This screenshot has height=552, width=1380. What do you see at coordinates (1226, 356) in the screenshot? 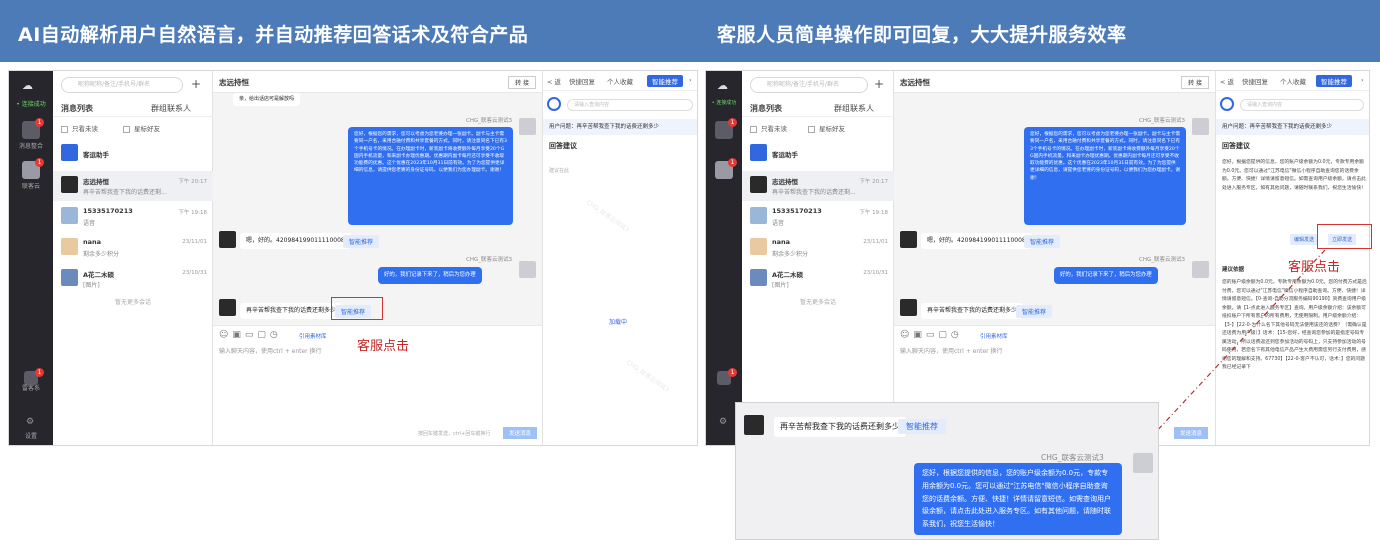
I see `arrow-connector` at bounding box center [1226, 356].